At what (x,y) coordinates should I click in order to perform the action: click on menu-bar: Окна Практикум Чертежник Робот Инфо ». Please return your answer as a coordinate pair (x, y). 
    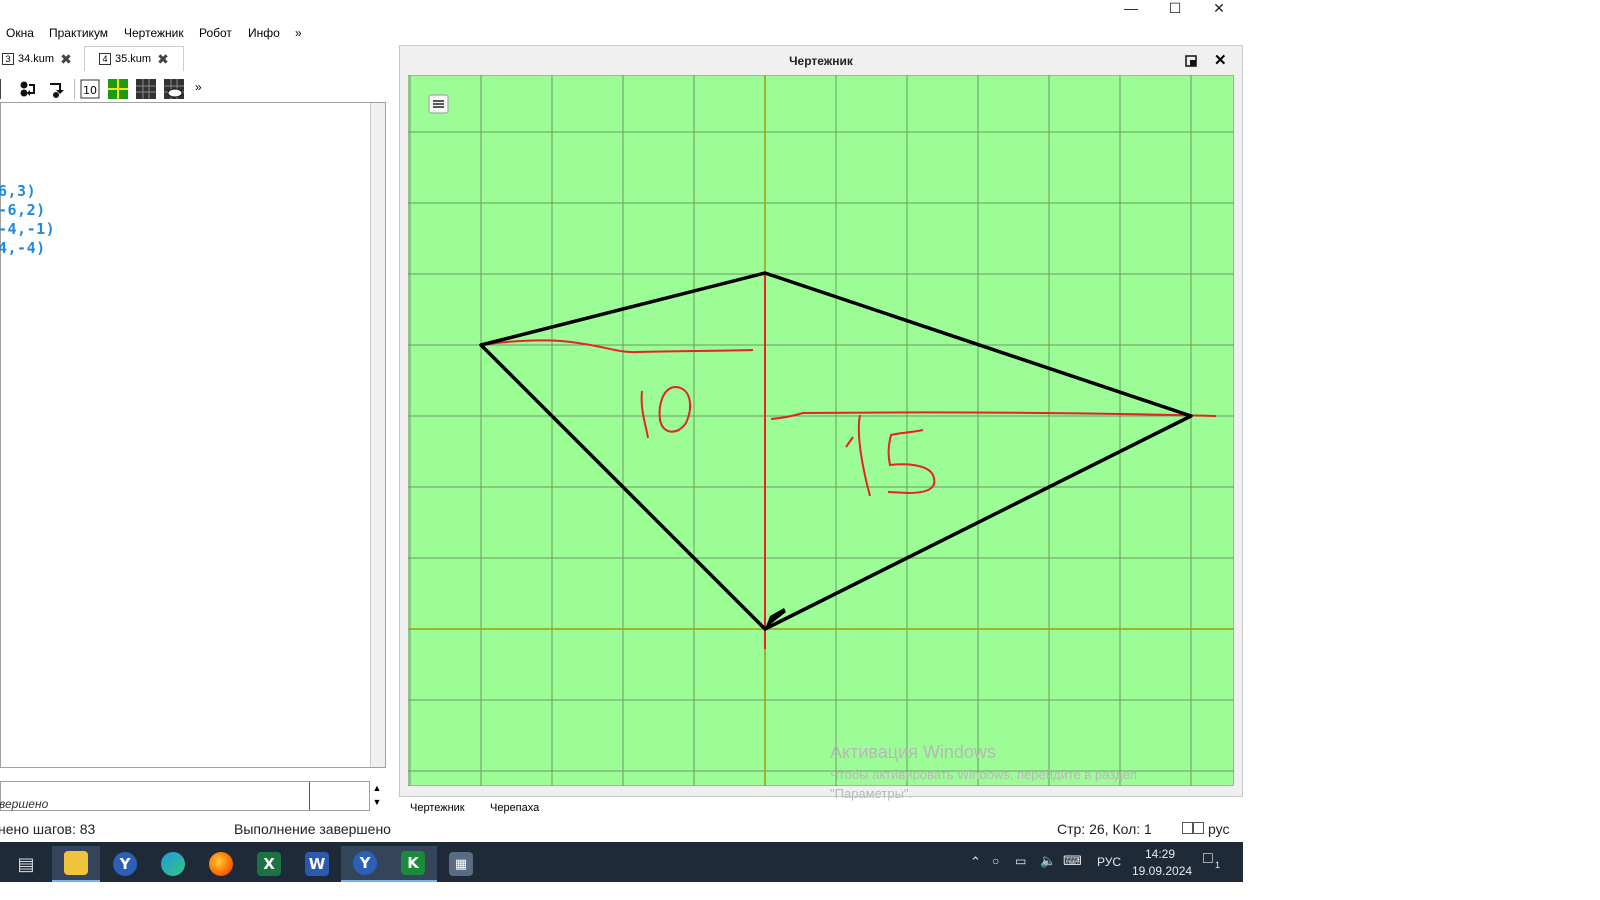
    Looking at the image, I should click on (200, 33).